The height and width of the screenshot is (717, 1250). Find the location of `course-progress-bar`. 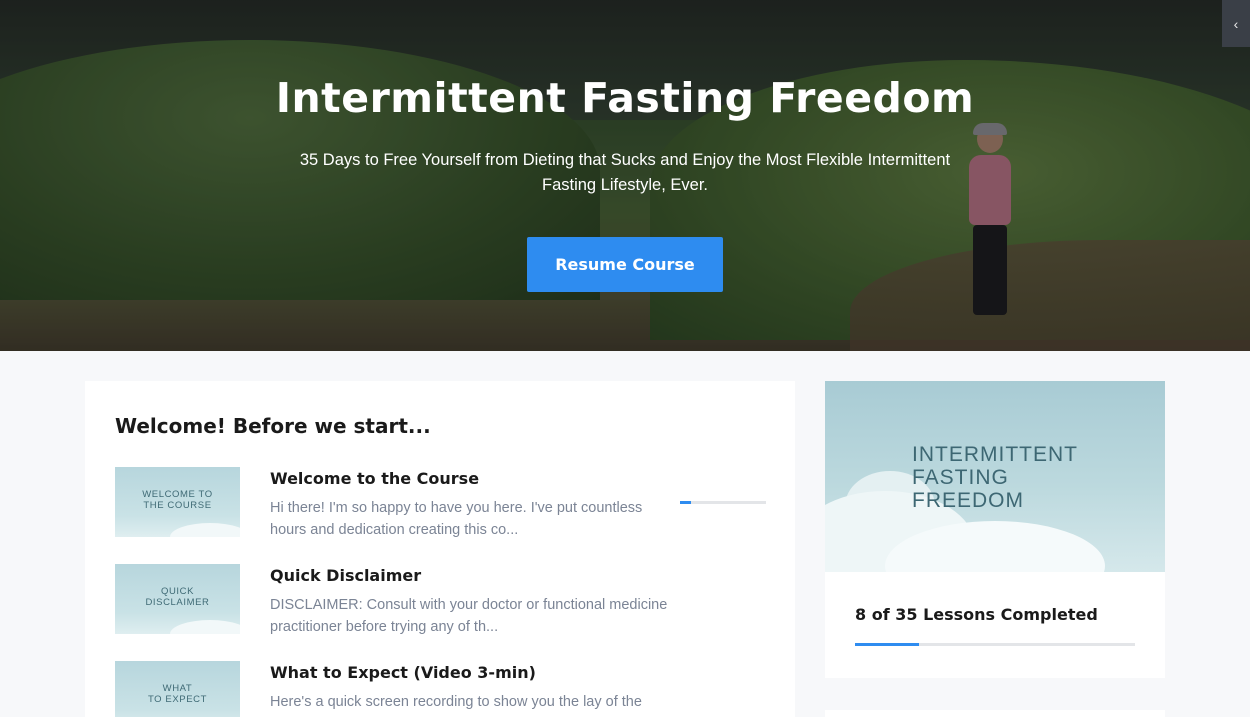

course-progress-bar is located at coordinates (995, 644).